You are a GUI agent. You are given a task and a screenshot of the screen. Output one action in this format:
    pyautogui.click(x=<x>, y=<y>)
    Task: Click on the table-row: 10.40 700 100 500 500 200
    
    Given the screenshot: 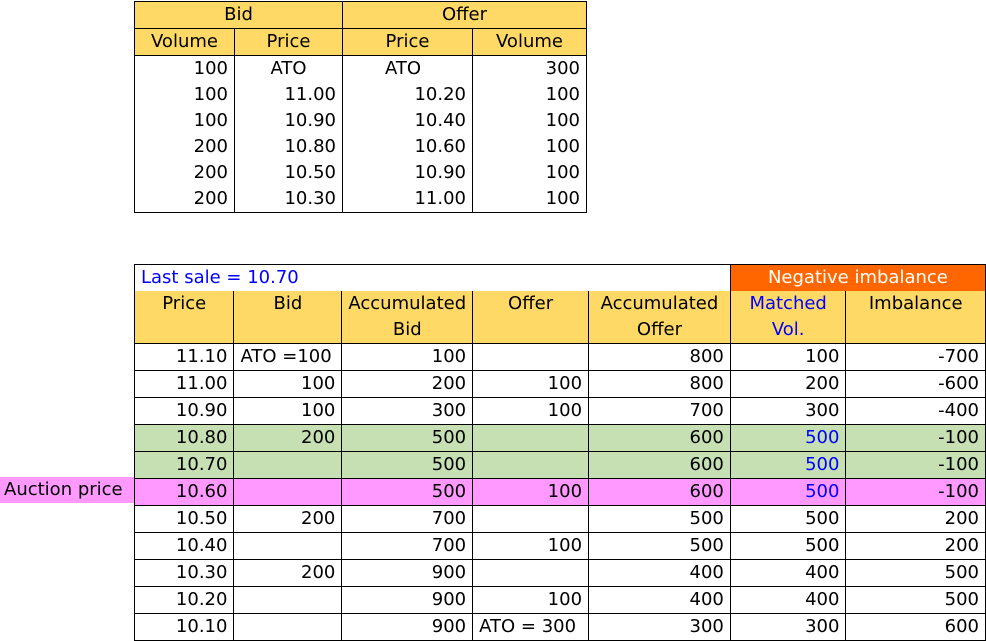 What is the action you would take?
    pyautogui.click(x=559, y=546)
    